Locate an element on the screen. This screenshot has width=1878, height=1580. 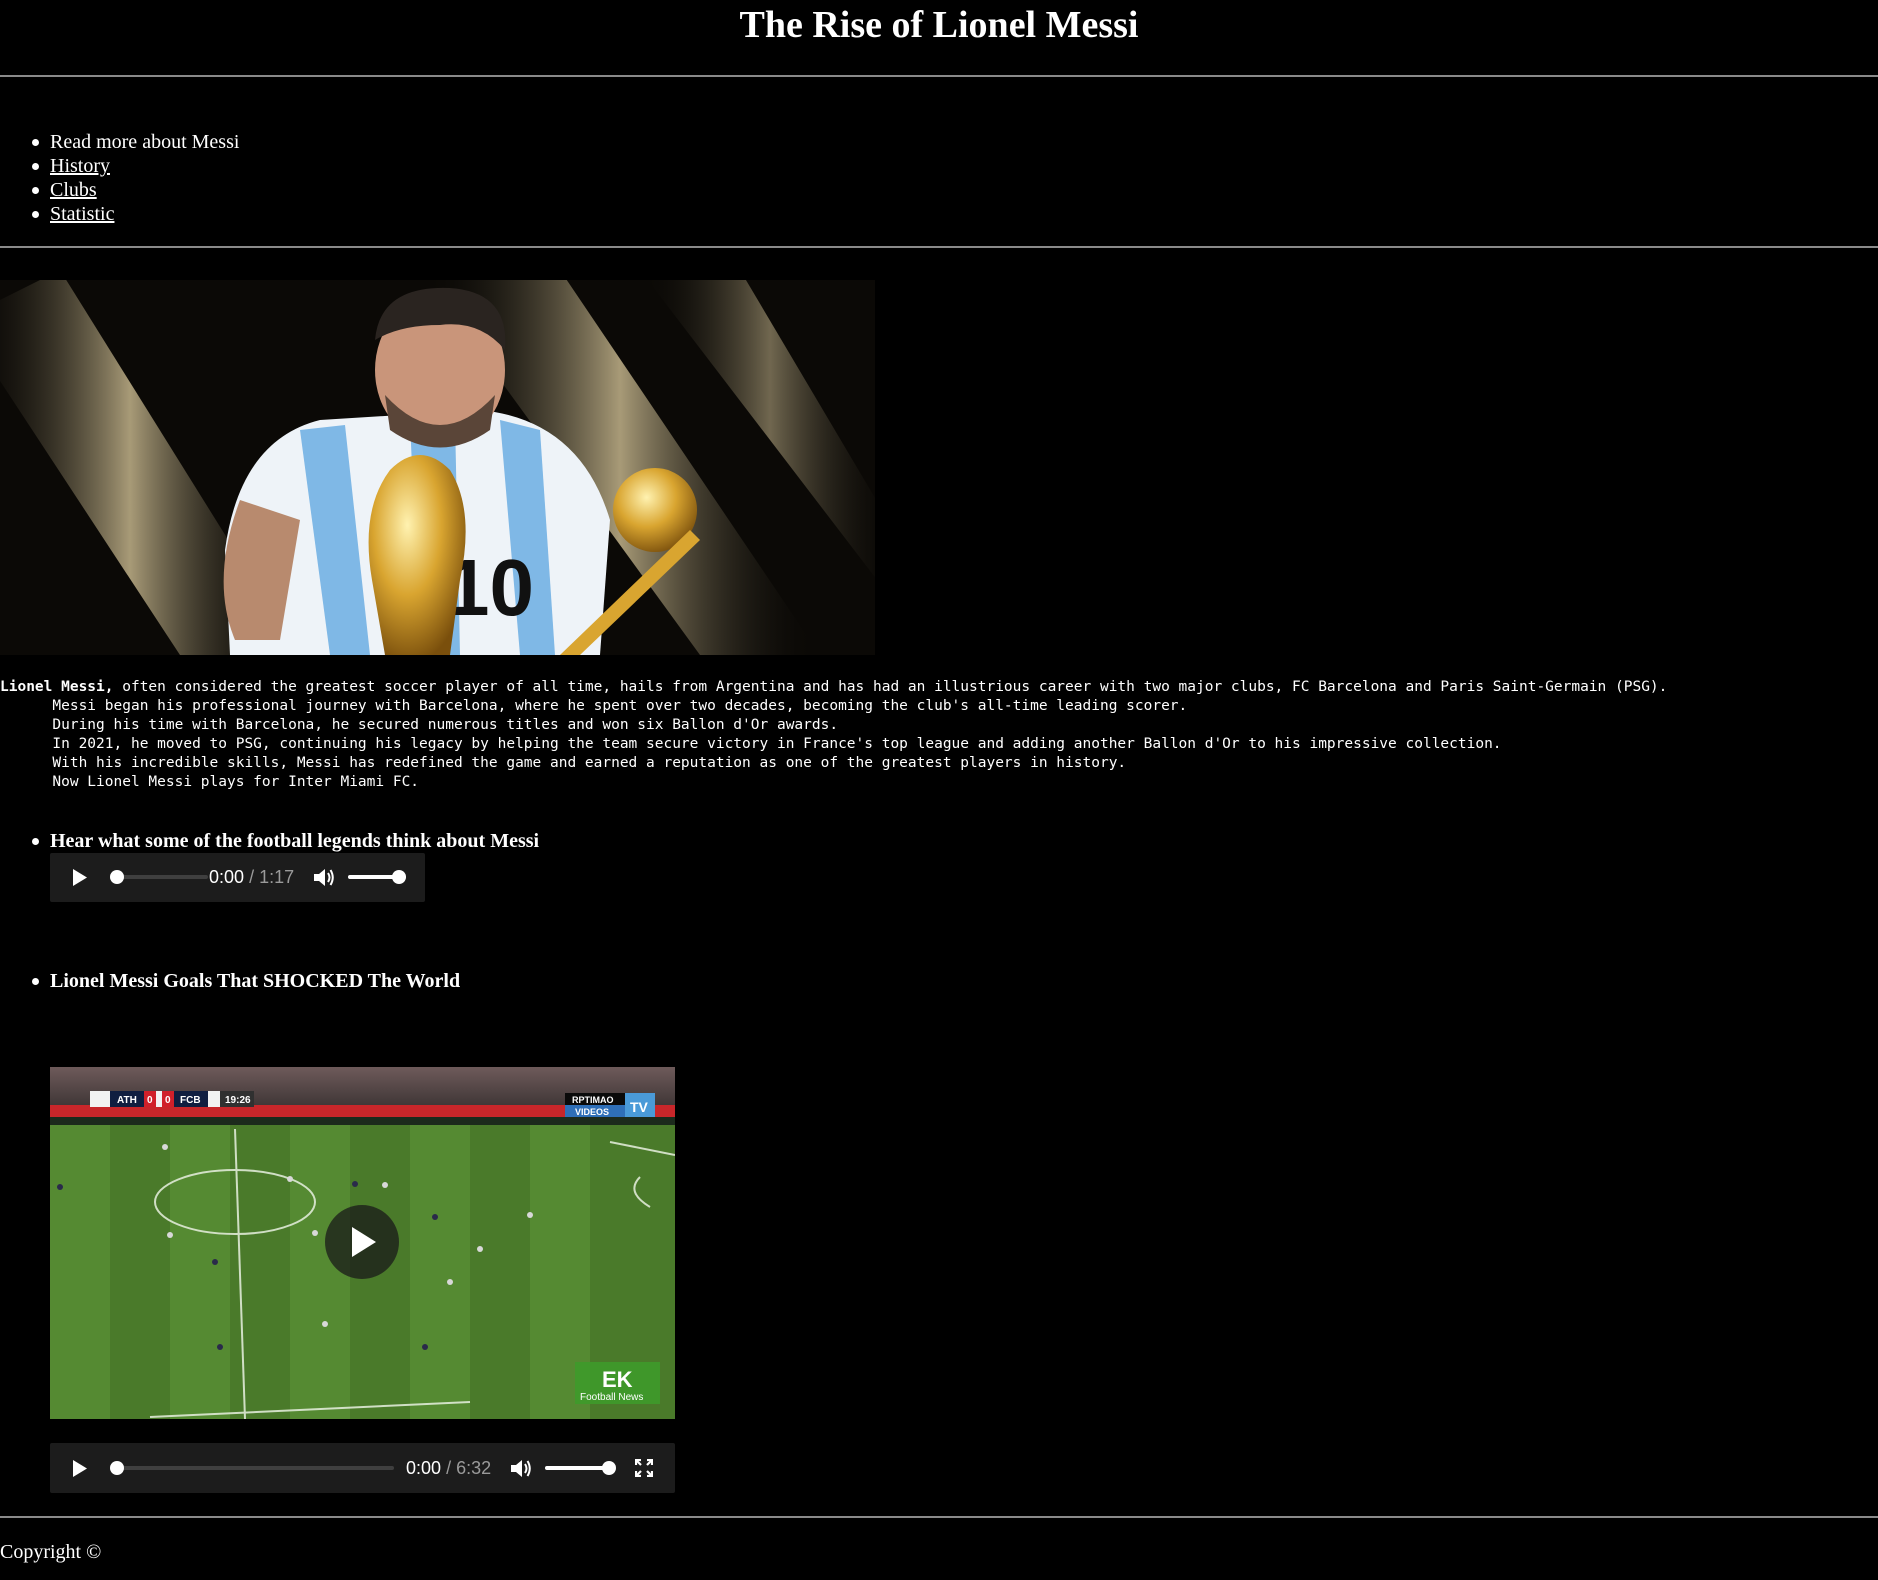
nav-item-history: History is located at coordinates (119, 166).